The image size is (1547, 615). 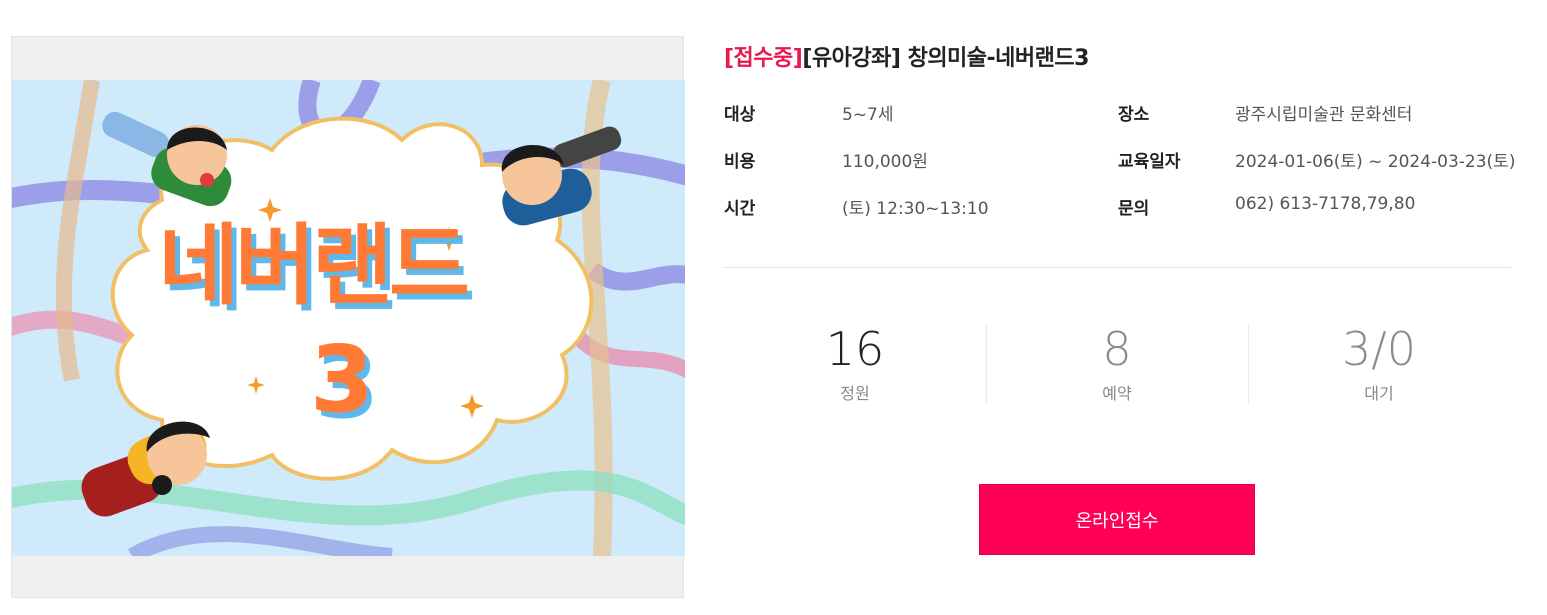 What do you see at coordinates (1149, 162) in the screenshot?
I see `dates-label: 교육일자` at bounding box center [1149, 162].